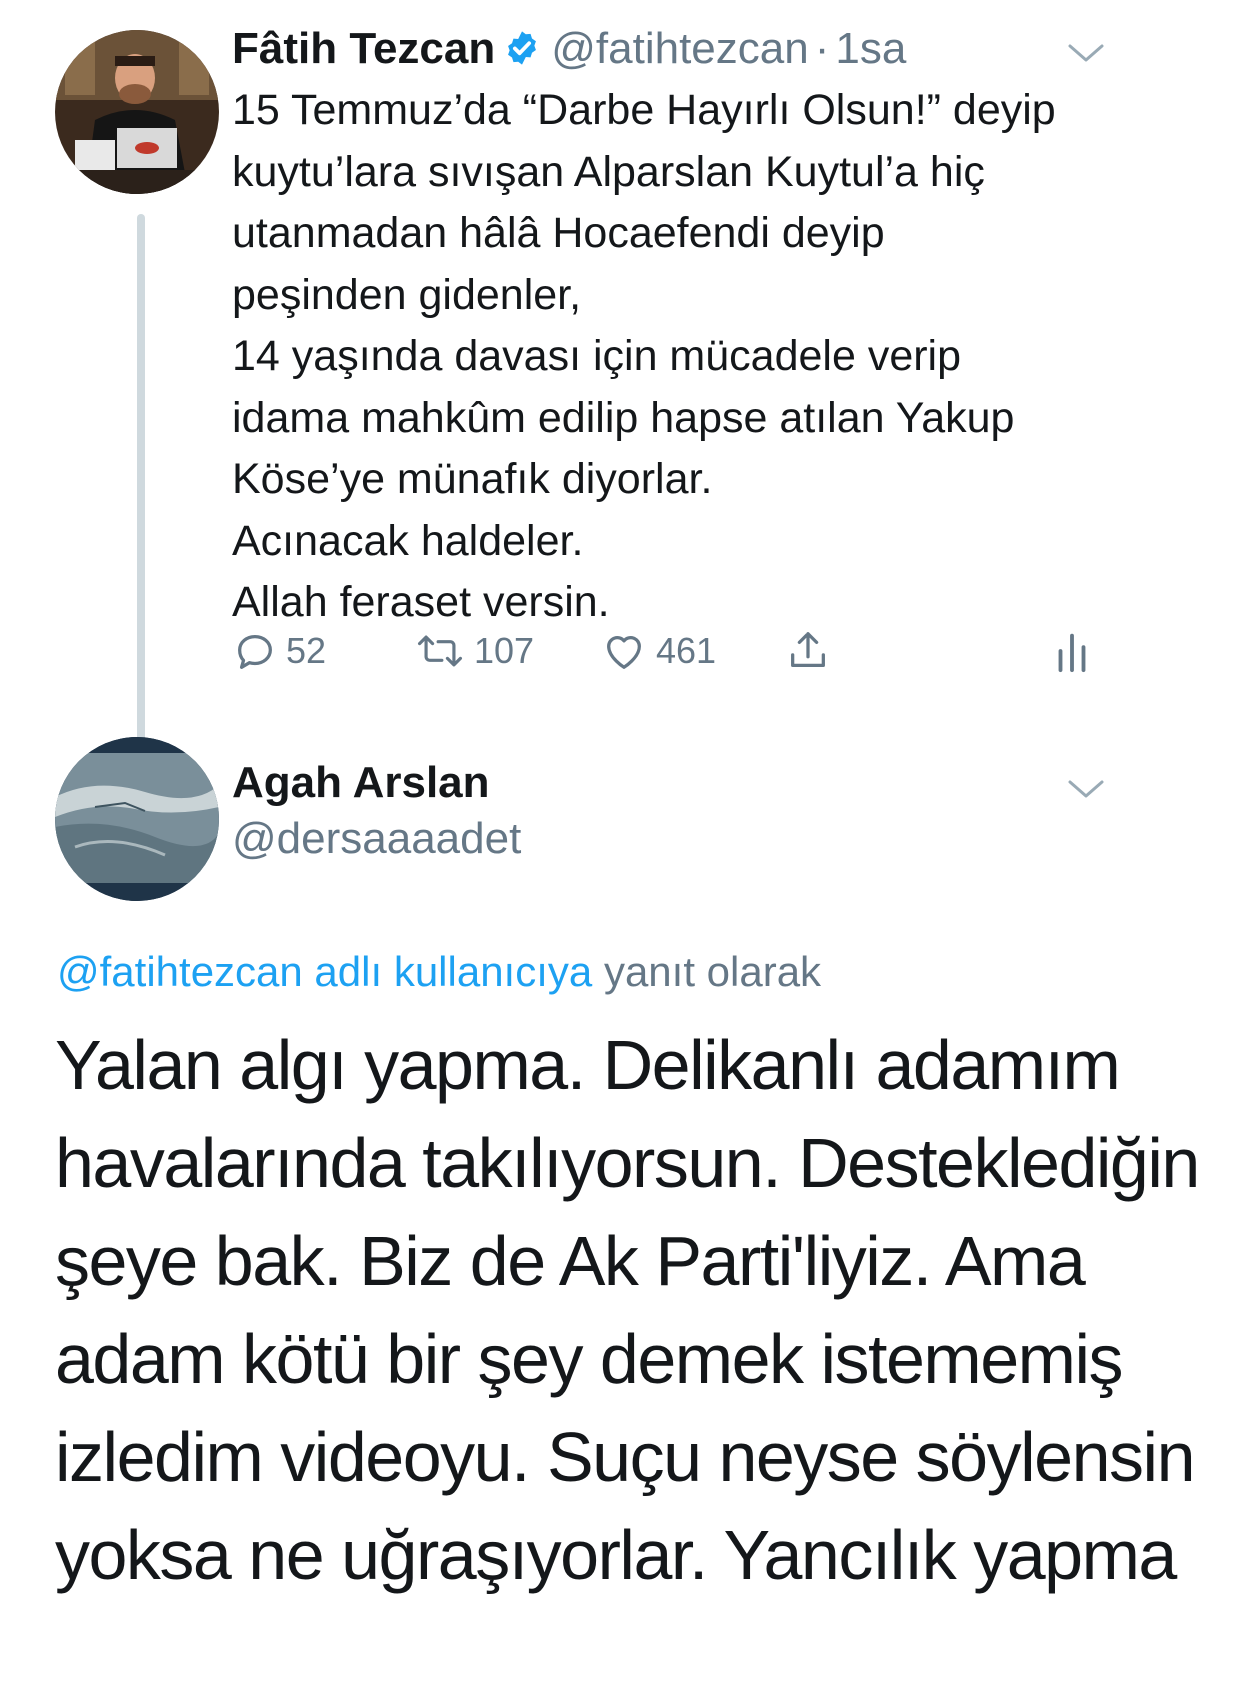  I want to click on tweet-menu-button, so click(1086, 55).